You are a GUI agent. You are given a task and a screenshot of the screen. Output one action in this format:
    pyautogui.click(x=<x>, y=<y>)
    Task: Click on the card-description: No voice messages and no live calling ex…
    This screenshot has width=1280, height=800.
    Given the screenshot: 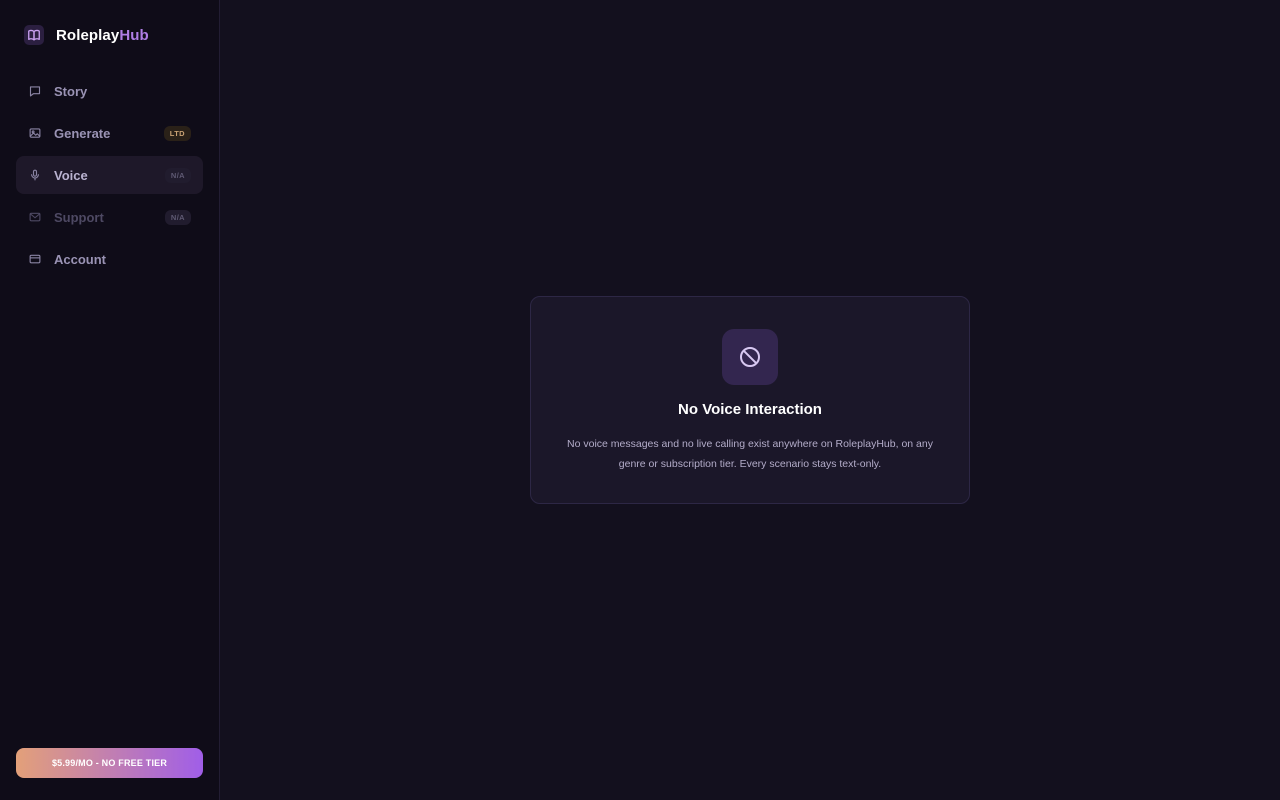 What is the action you would take?
    pyautogui.click(x=750, y=454)
    